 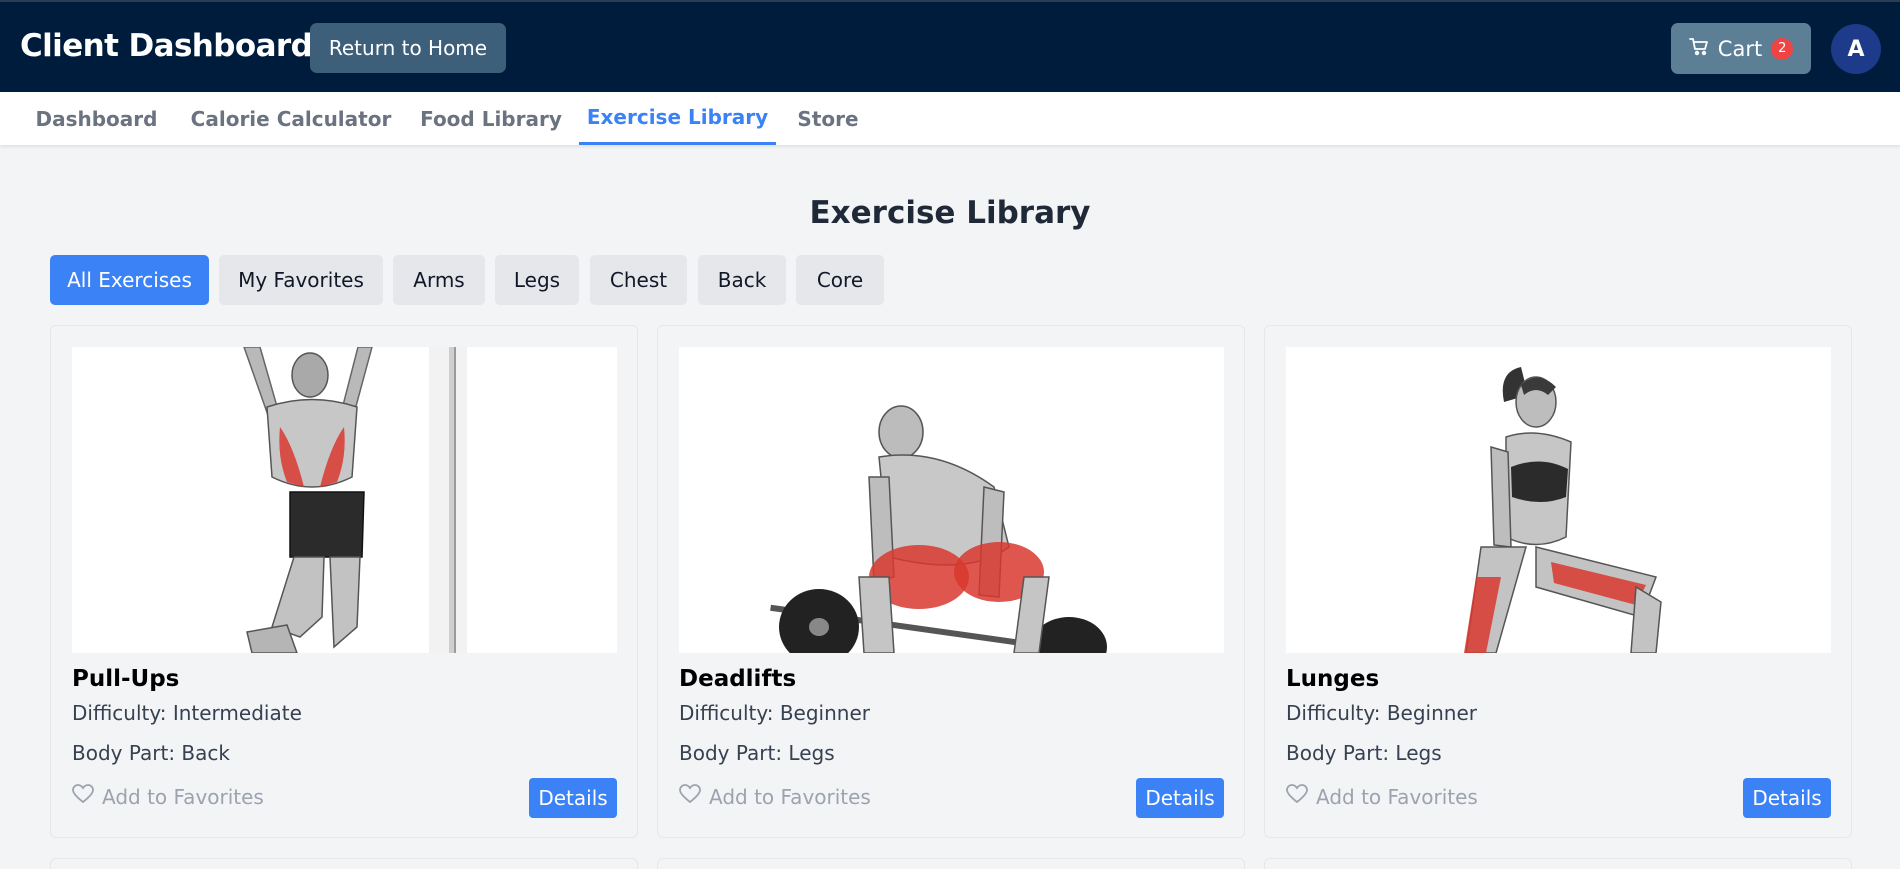 I want to click on tab-exercise-library: Exercise Library, so click(x=677, y=118).